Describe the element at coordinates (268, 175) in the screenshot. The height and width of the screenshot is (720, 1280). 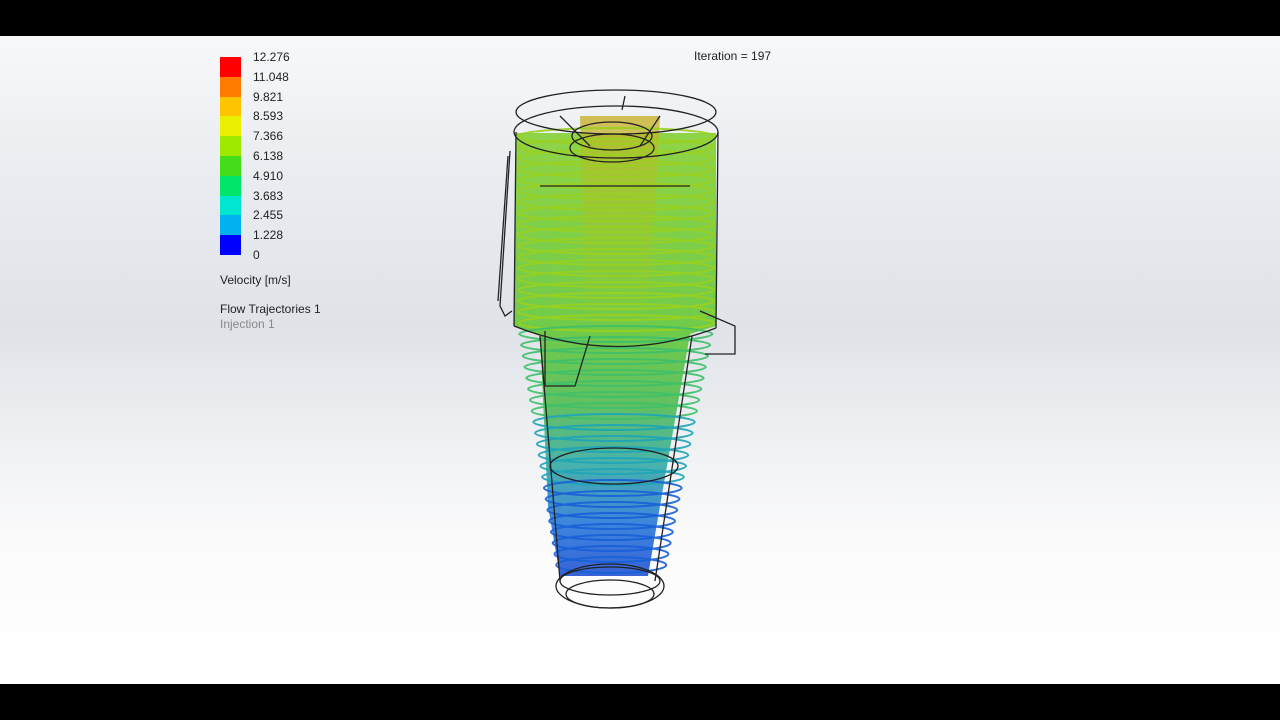
I see `legend-tick-label: 4.910` at that location.